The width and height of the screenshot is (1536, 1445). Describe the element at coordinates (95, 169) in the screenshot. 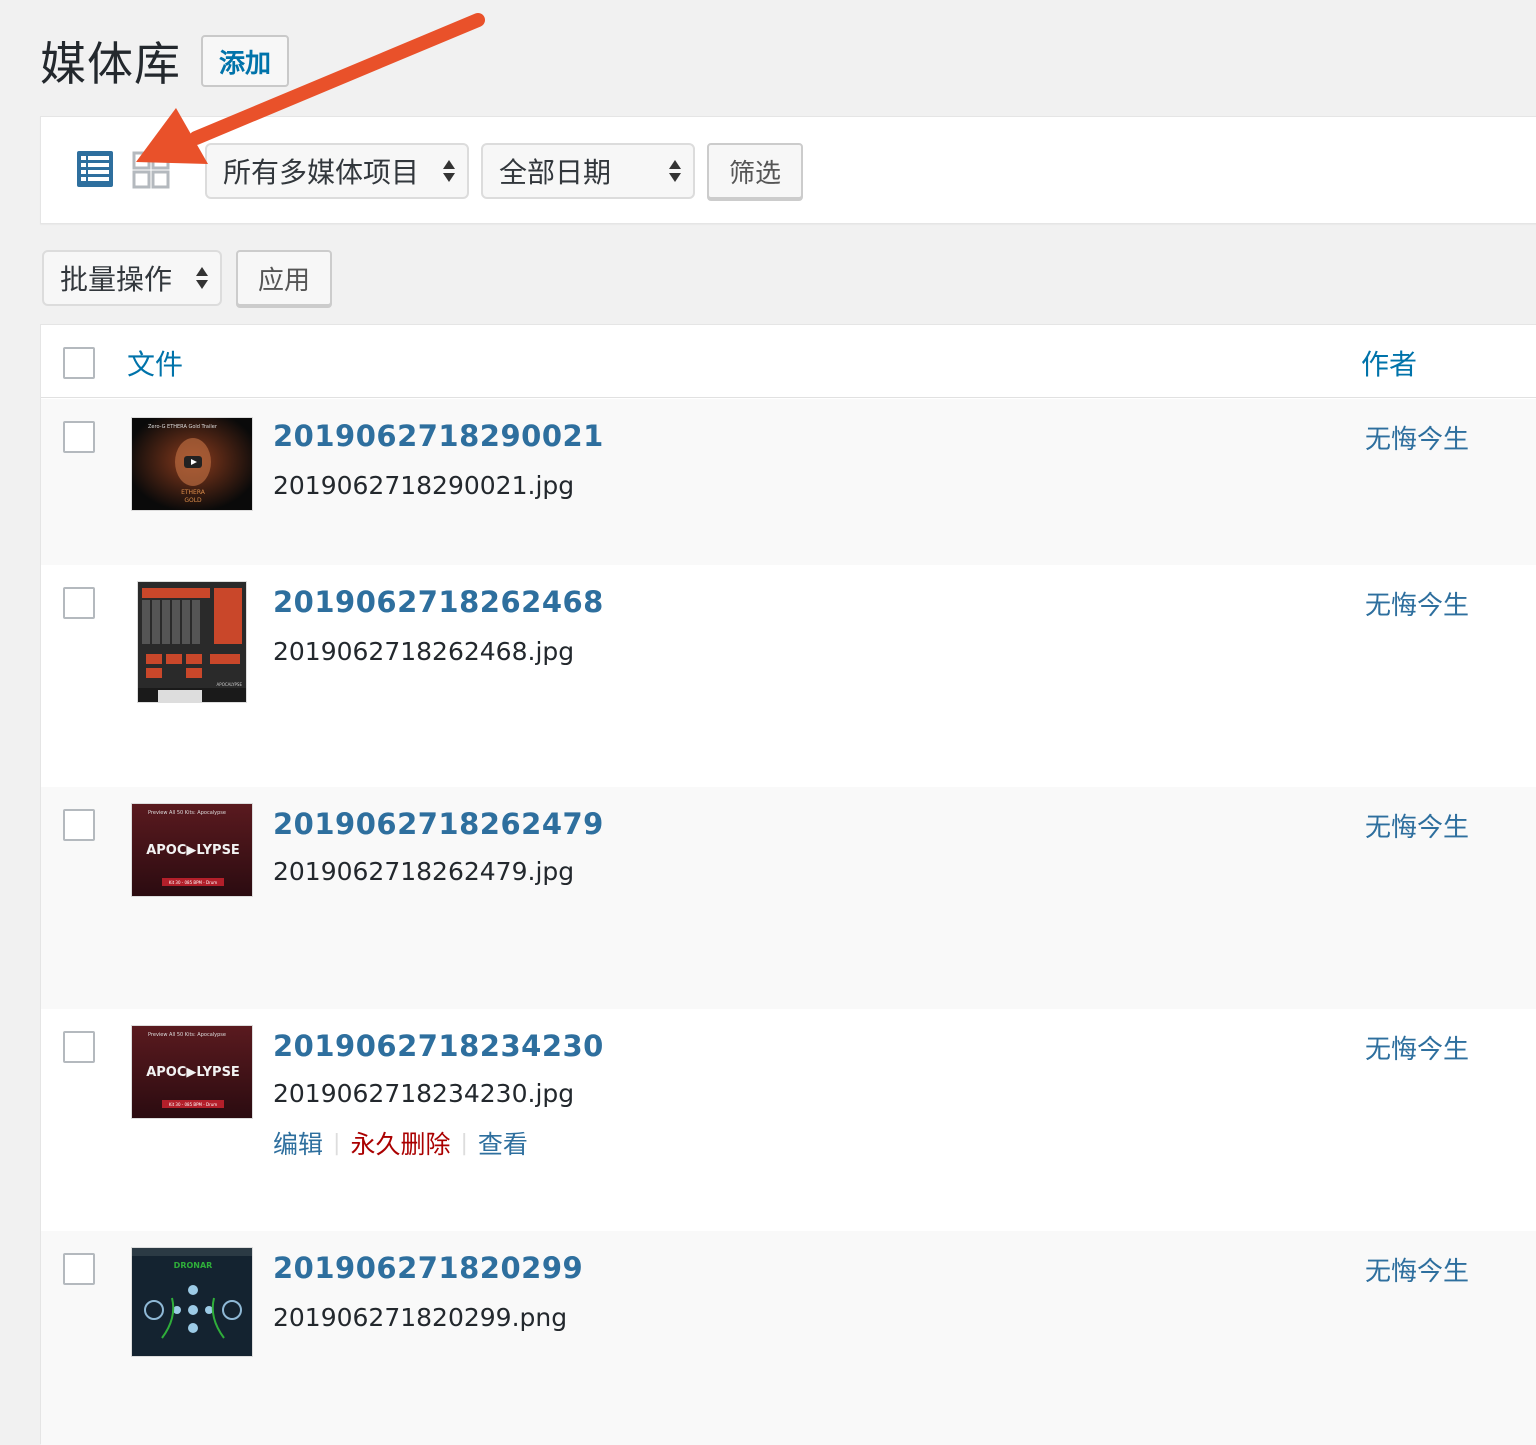

I see `list-view-icon` at that location.